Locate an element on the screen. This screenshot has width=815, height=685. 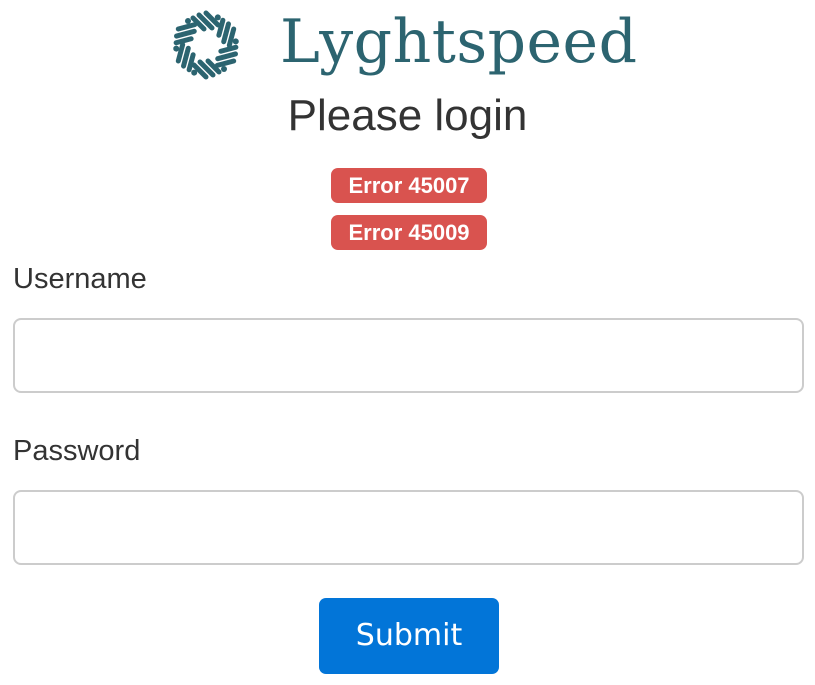
username-input is located at coordinates (408, 355).